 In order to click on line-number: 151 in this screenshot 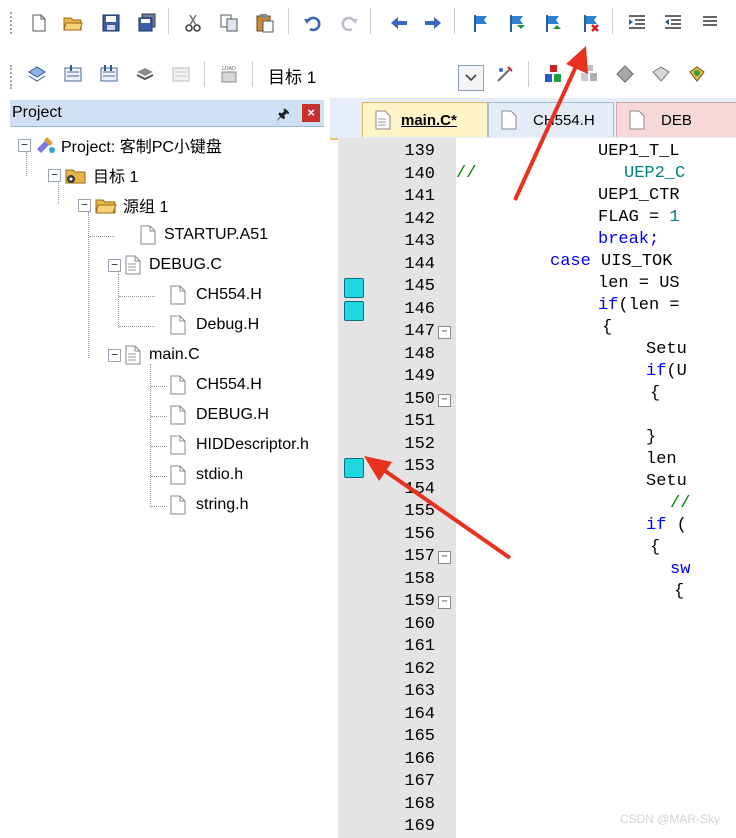, I will do `click(407, 422)`.